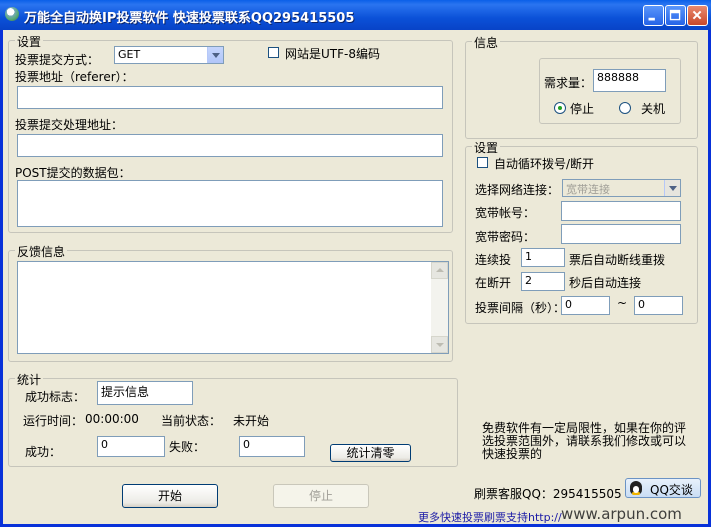  I want to click on fail-count-field: 0, so click(272, 446).